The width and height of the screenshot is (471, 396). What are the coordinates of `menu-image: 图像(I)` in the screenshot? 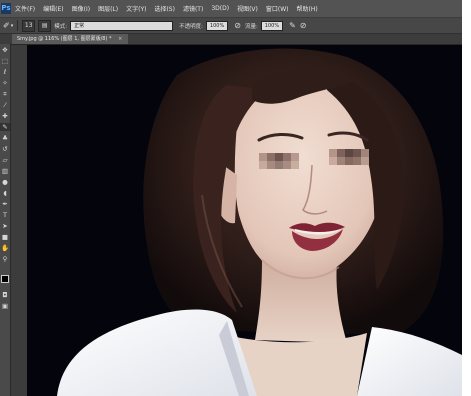 It's located at (81, 8).